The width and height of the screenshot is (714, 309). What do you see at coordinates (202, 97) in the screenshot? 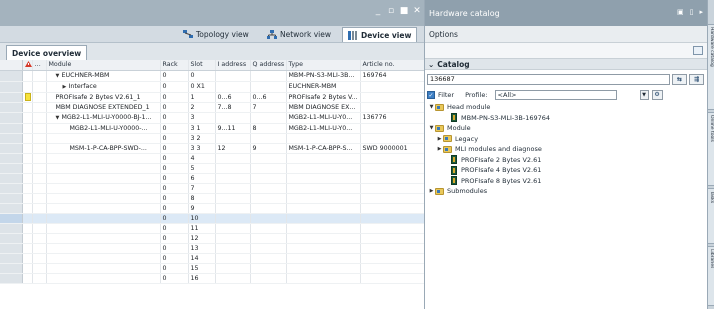
I see `slot-cell: 1` at bounding box center [202, 97].